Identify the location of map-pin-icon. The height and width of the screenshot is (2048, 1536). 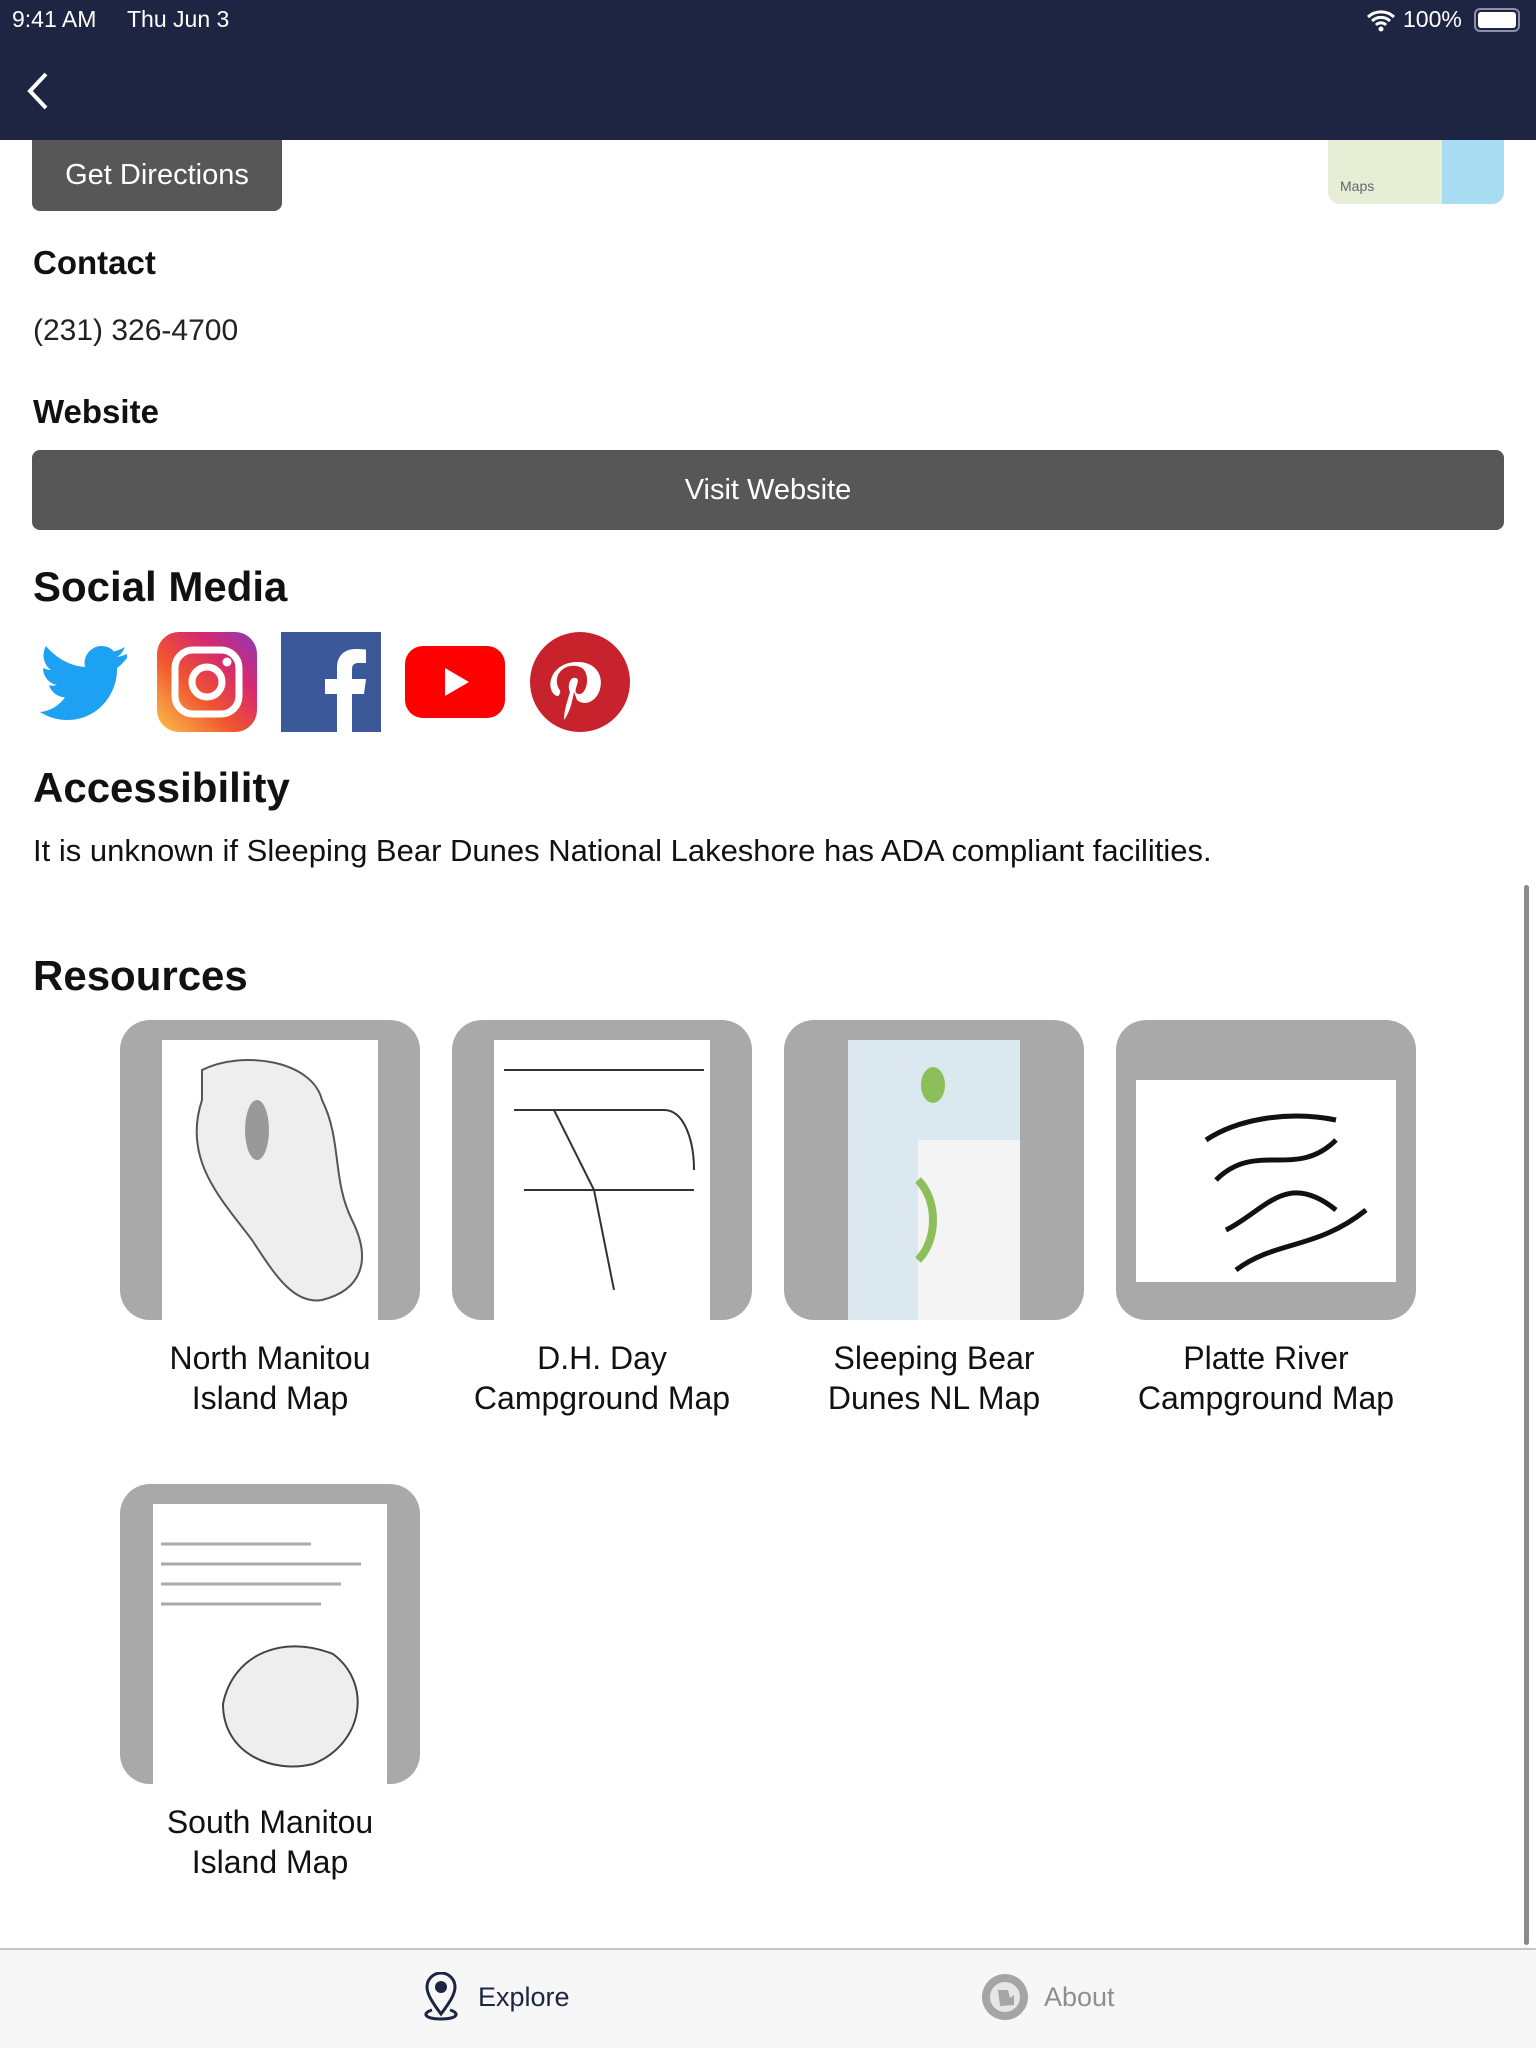
(441, 1996).